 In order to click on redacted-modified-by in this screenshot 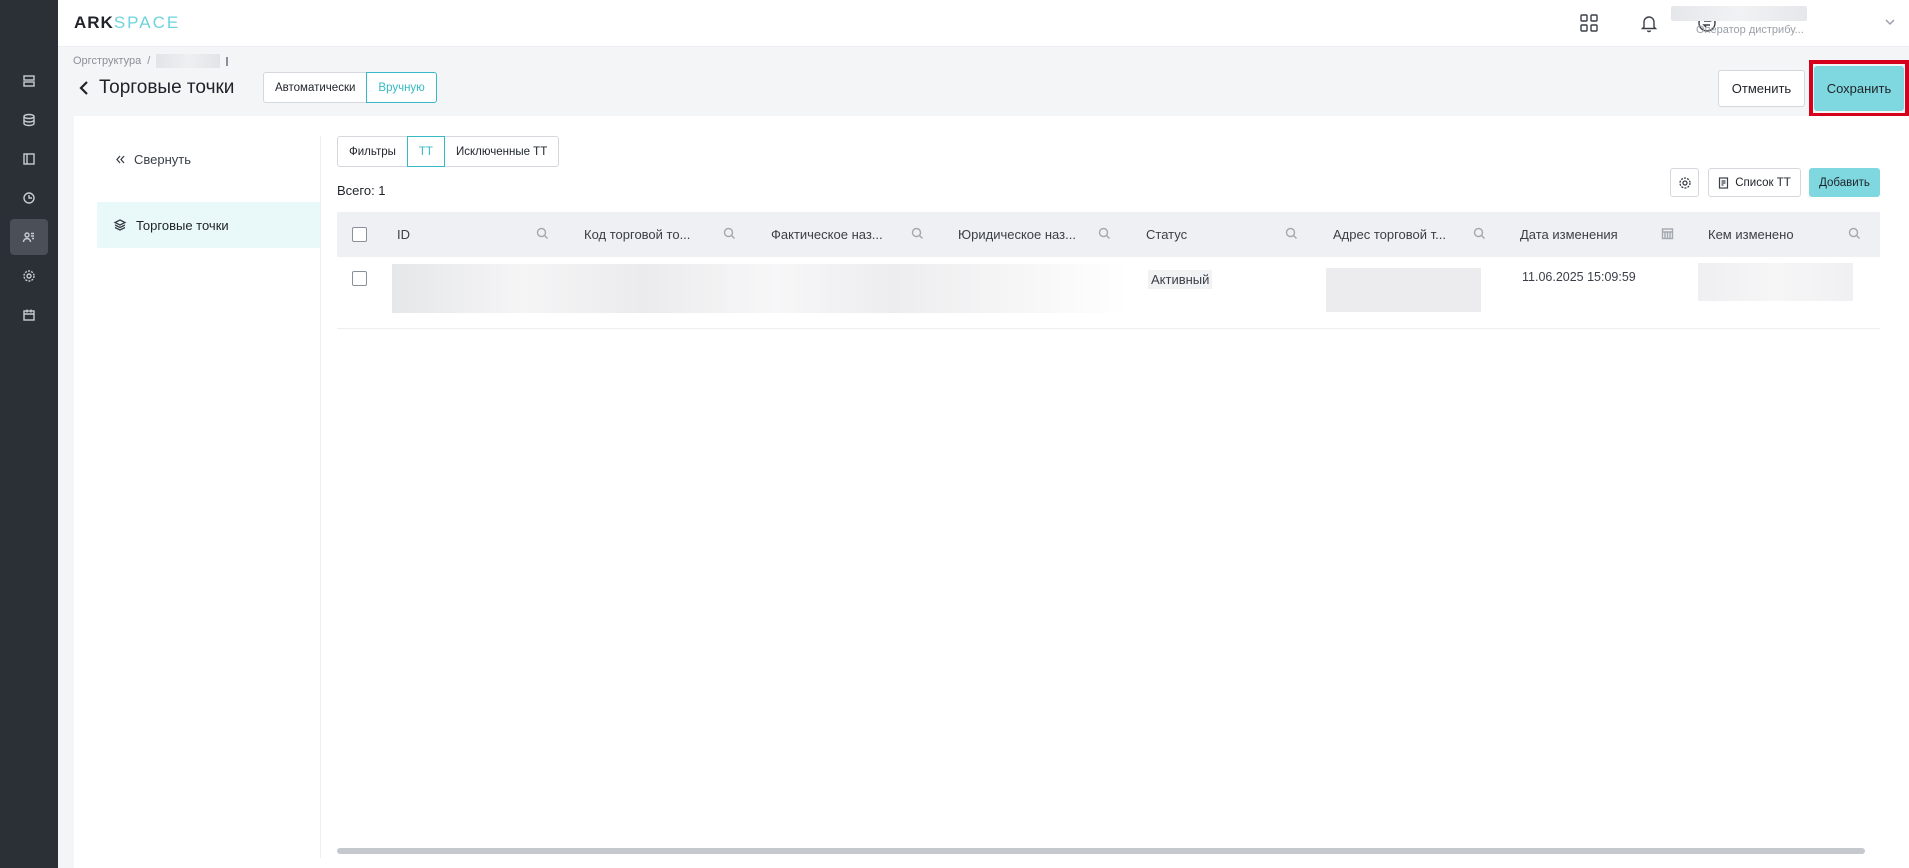, I will do `click(1775, 282)`.